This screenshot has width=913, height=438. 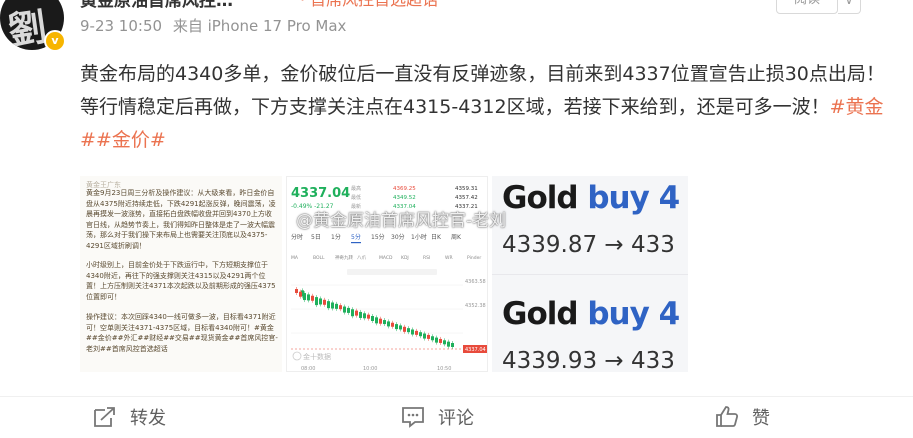 What do you see at coordinates (55, 41) in the screenshot?
I see `verified-badge-icon: v` at bounding box center [55, 41].